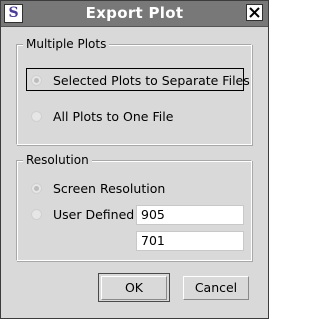 Image resolution: width=320 pixels, height=319 pixels. What do you see at coordinates (109, 188) in the screenshot?
I see `radio-label: Screen Resolution` at bounding box center [109, 188].